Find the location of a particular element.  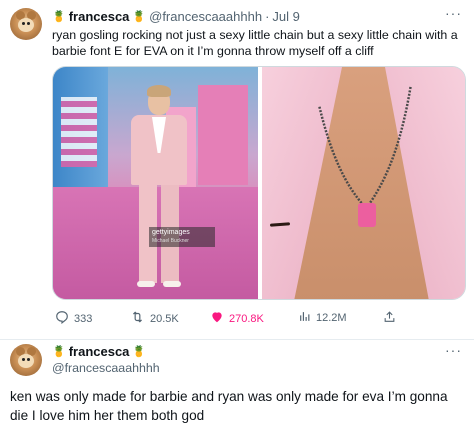

retweet-count: 20.5K is located at coordinates (164, 318).